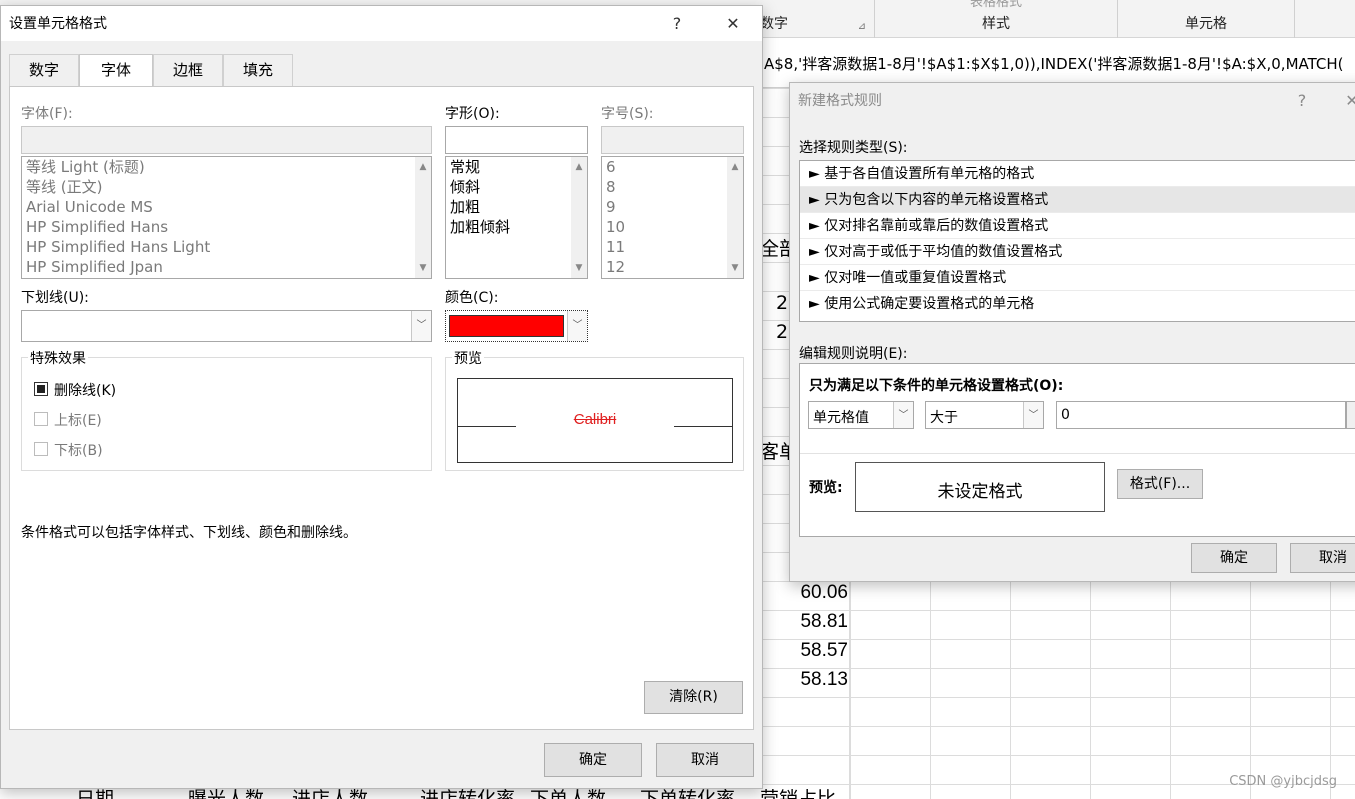 Image resolution: width=1355 pixels, height=799 pixels. Describe the element at coordinates (1077, 278) in the screenshot. I see `rule-type-item: ► 仅对唯一值或重复值设置格式` at that location.